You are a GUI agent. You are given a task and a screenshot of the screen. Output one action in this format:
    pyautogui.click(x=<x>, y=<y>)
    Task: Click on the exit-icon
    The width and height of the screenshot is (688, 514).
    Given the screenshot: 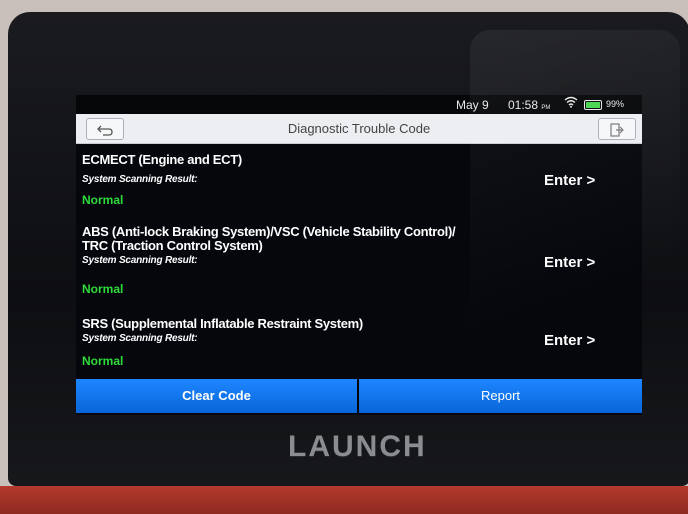 What is the action you would take?
    pyautogui.click(x=617, y=129)
    